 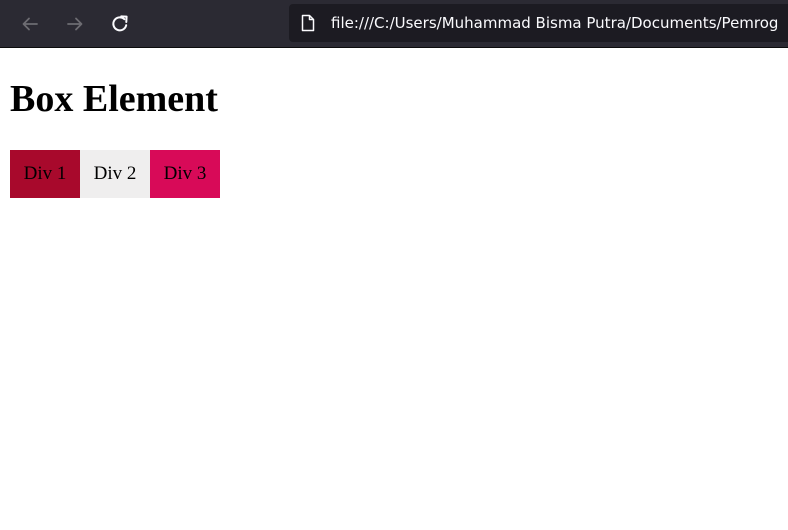 I want to click on reload-button, so click(x=120, y=24).